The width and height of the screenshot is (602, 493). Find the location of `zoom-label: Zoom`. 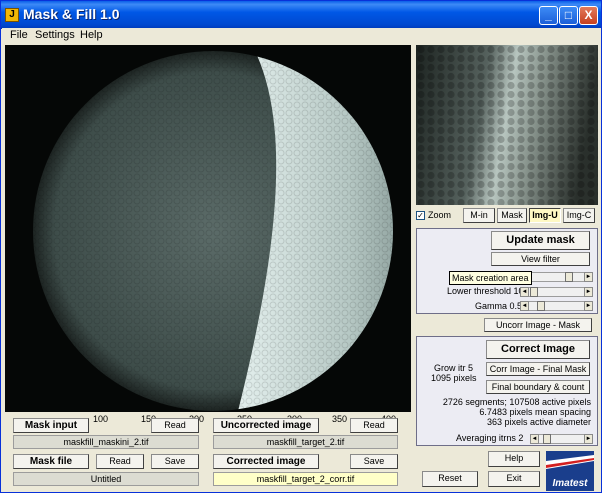

zoom-label: Zoom is located at coordinates (440, 215).